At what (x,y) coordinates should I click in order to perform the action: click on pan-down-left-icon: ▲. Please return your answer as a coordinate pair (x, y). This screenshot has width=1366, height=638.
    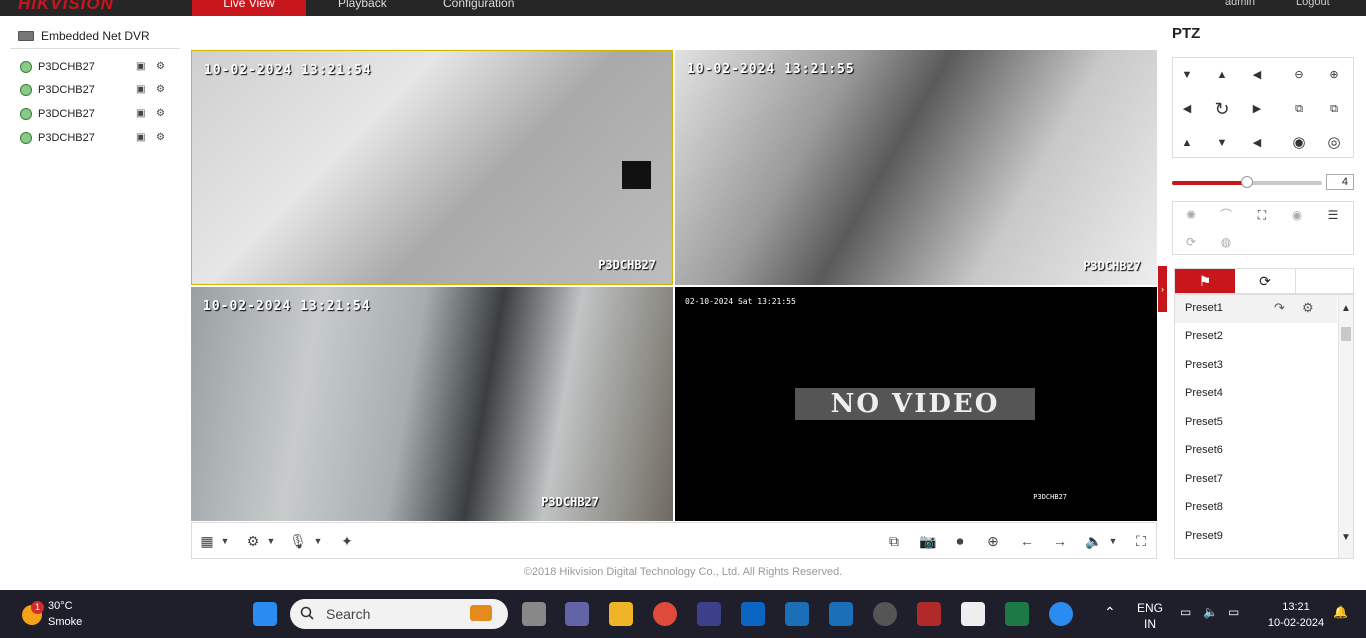
    Looking at the image, I should click on (1187, 143).